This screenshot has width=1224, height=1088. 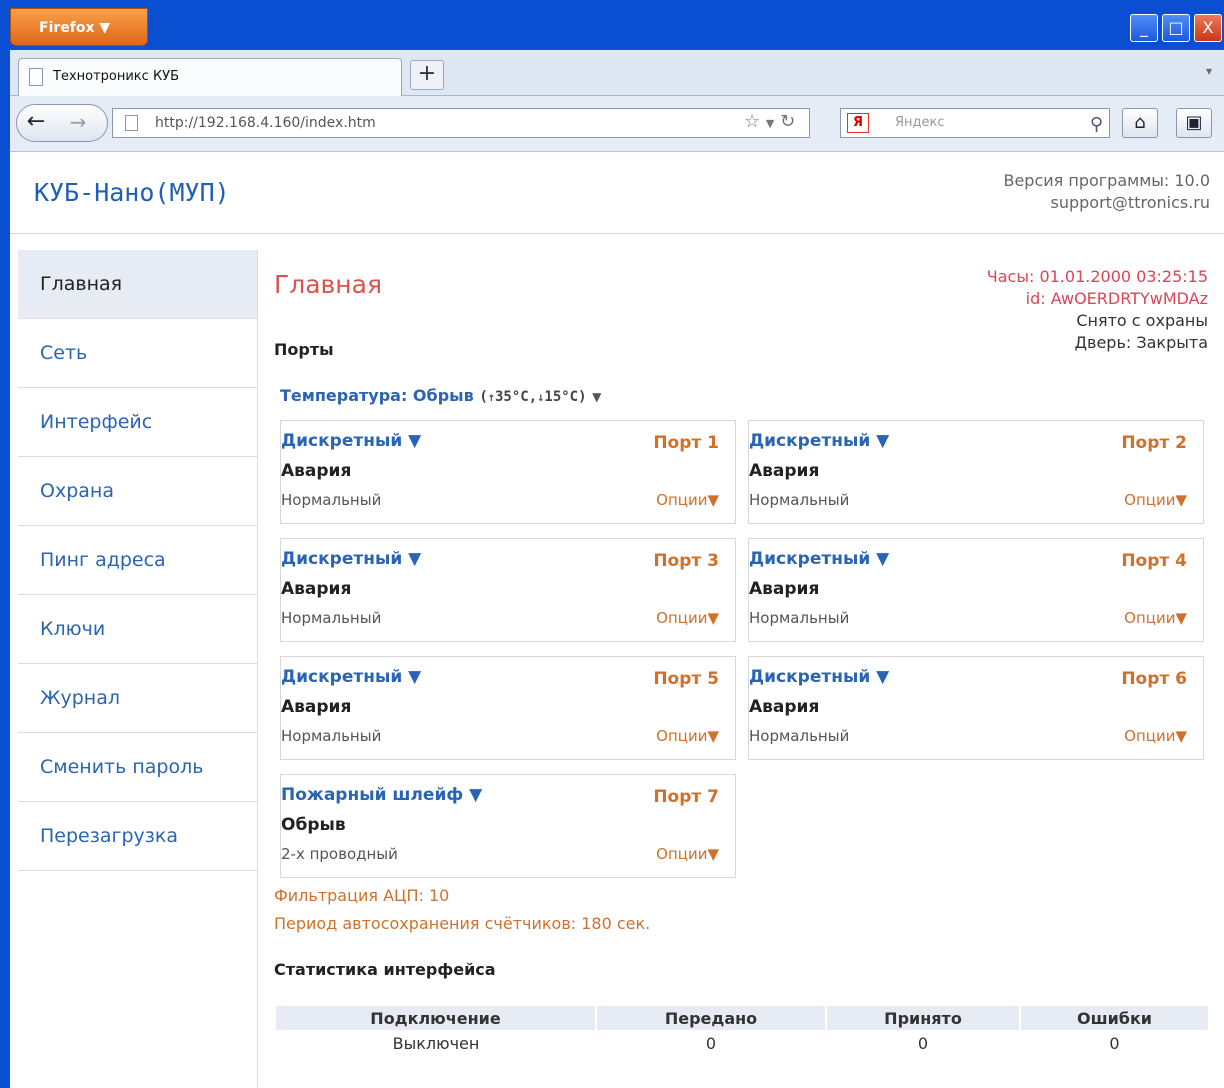 I want to click on clock-text: Часы: 01.01.2000 03:25:15, so click(x=1097, y=277).